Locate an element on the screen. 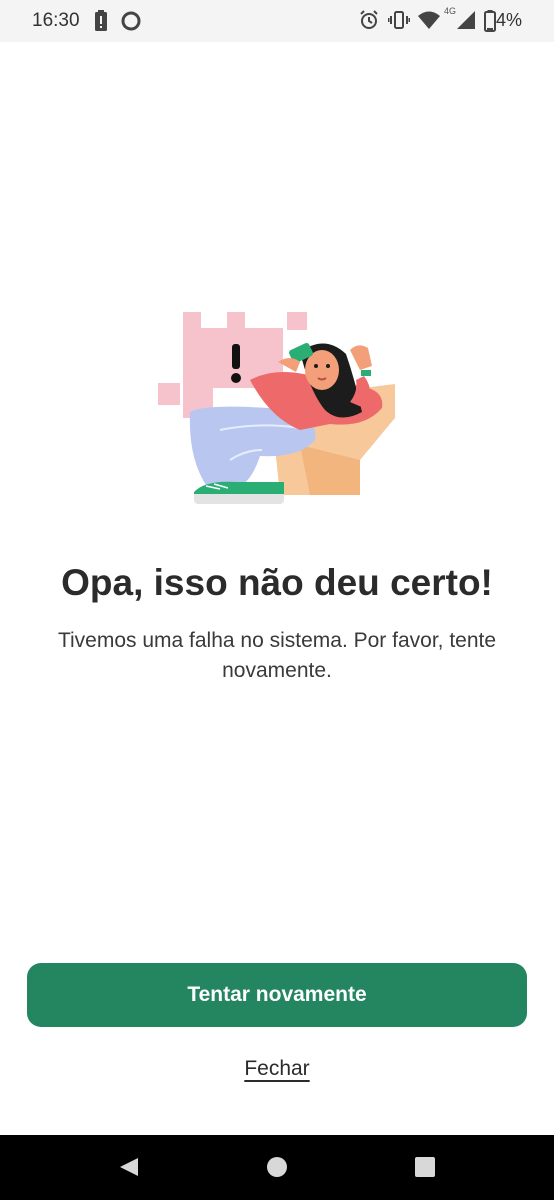  status-time: 16:30 is located at coordinates (56, 20).